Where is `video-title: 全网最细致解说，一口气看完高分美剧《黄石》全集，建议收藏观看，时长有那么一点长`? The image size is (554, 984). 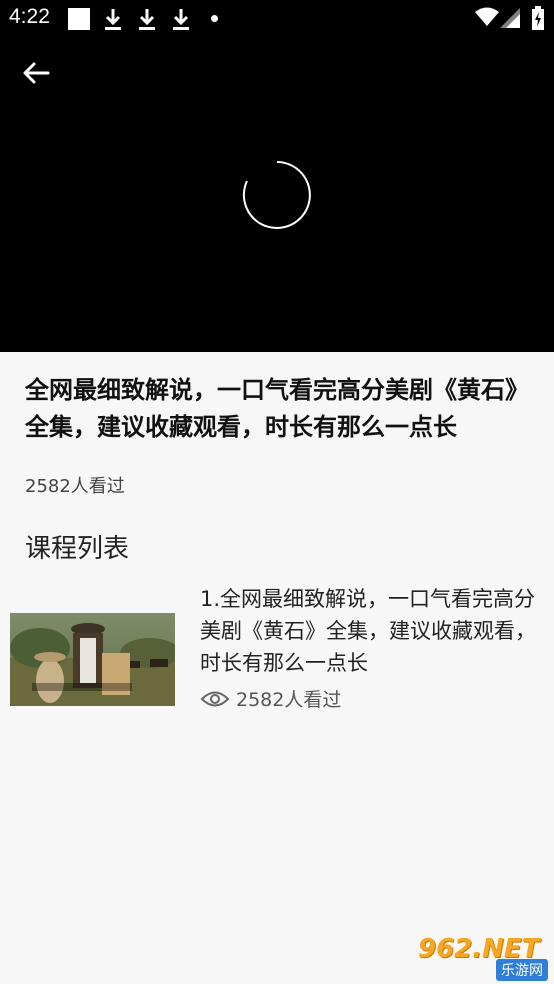 video-title: 全网最细致解说，一口气看完高分美剧《黄石》全集，建议收藏观看，时长有那么一点长 is located at coordinates (277, 408).